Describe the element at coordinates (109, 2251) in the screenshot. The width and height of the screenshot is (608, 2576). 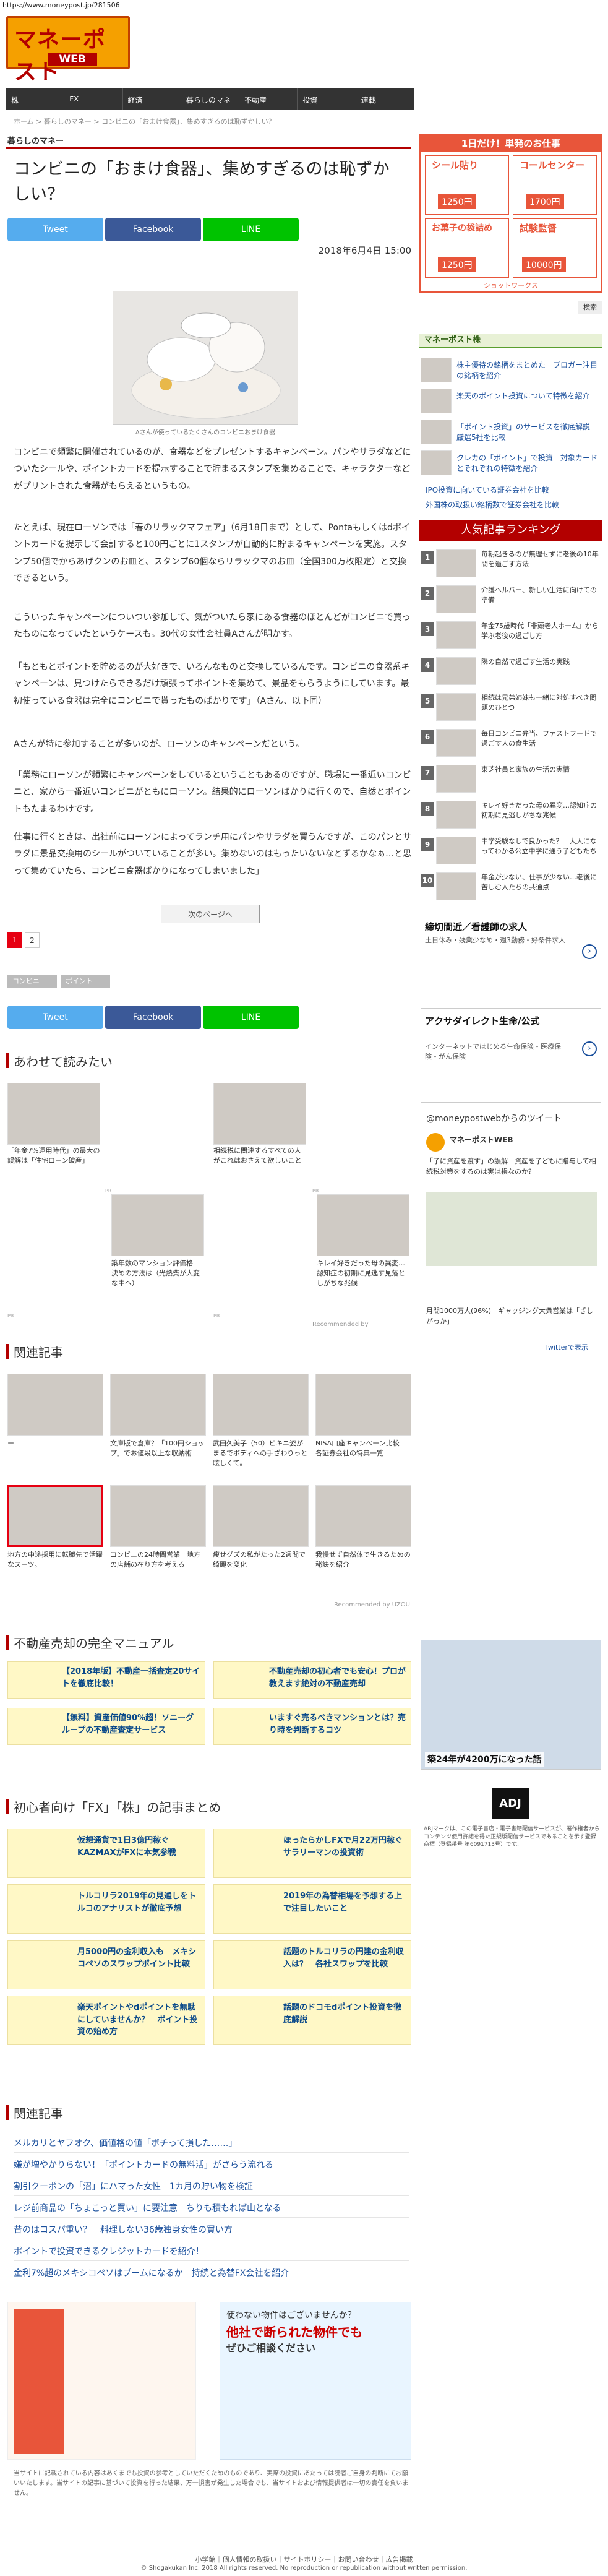
I see `related-link: ポイントで投資できるクレジットカードを紹介！` at that location.